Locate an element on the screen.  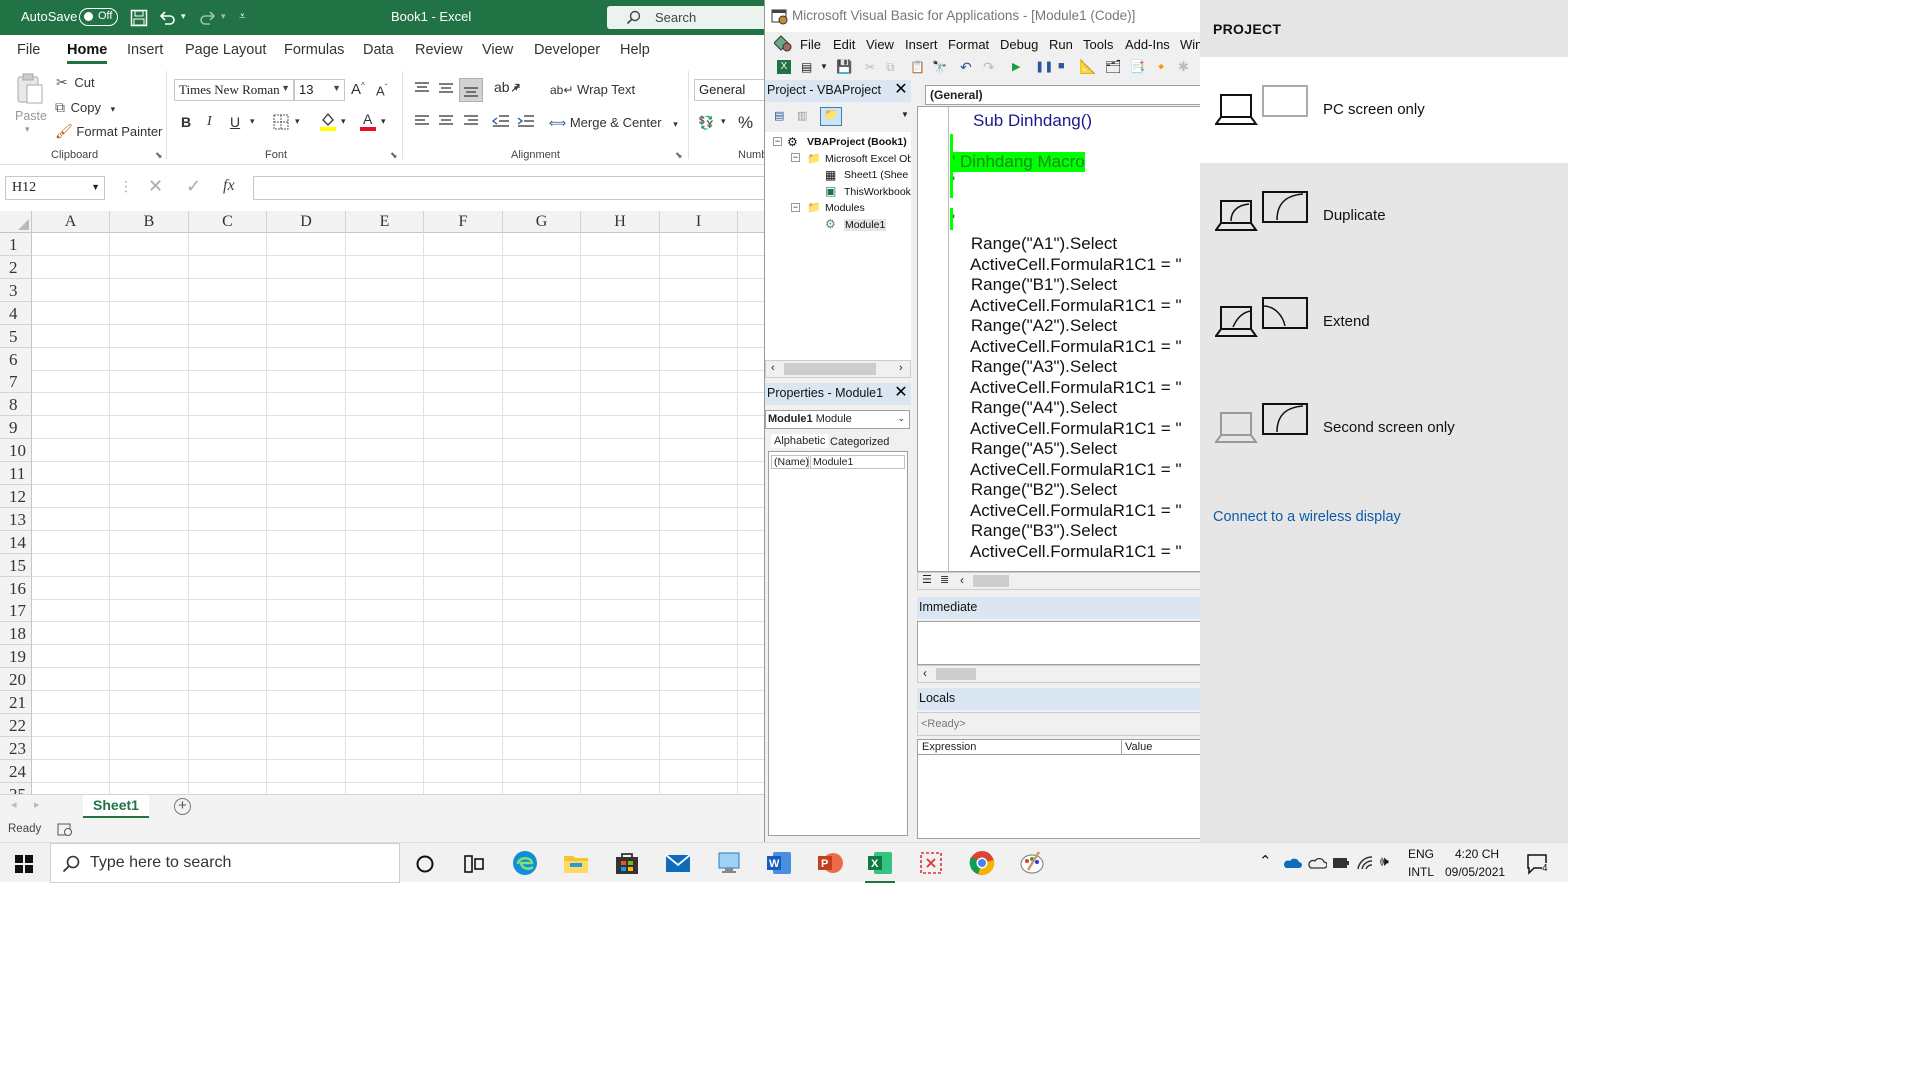
borders-icon is located at coordinates (281, 122).